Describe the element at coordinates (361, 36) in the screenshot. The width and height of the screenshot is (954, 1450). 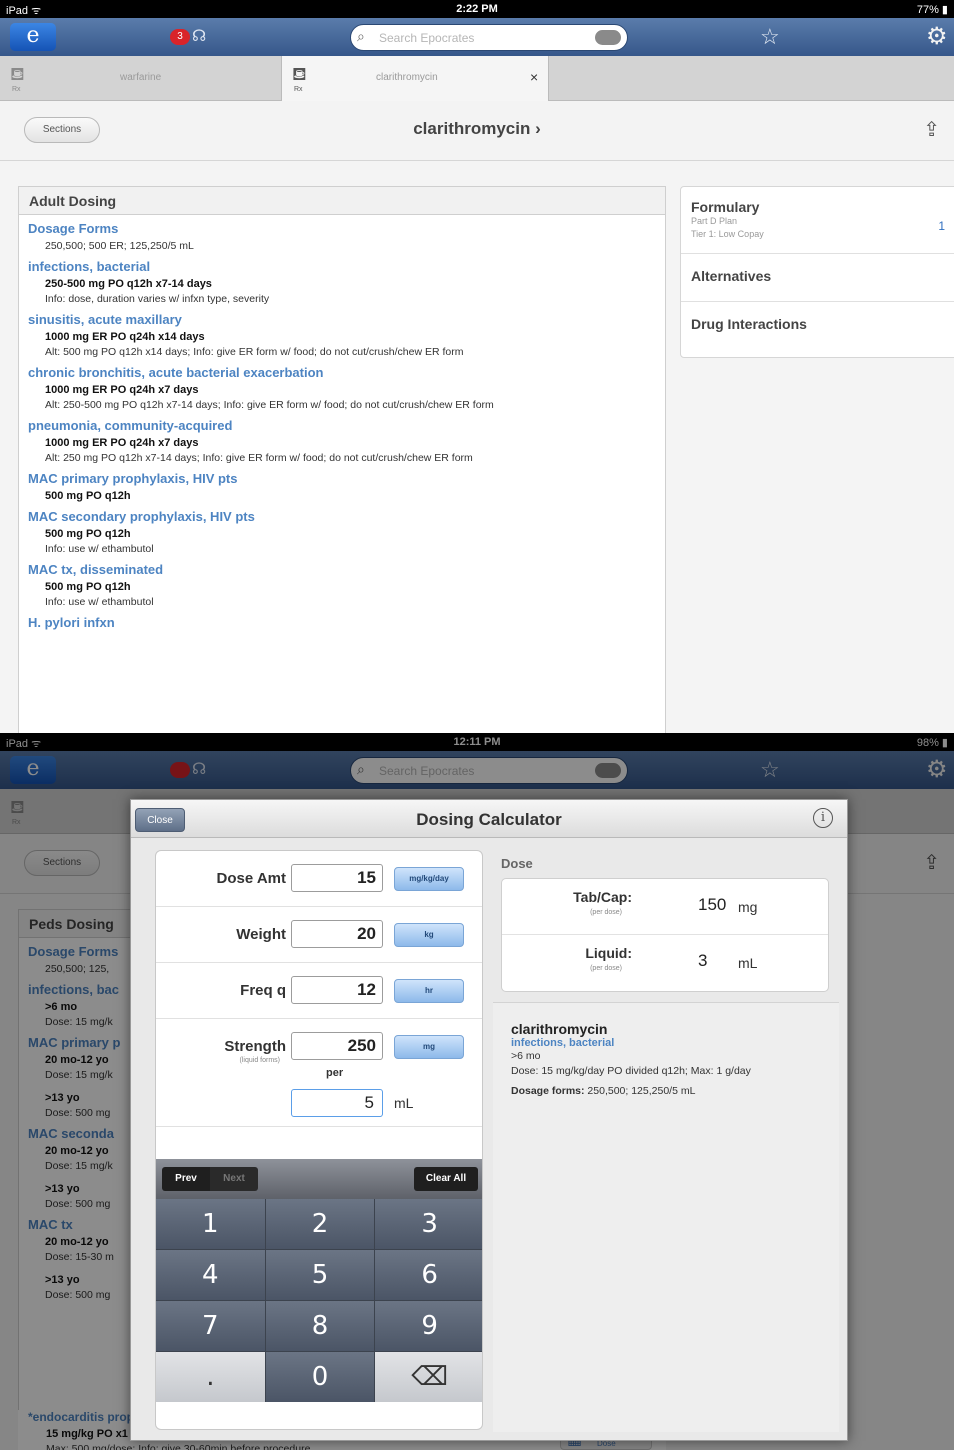
I see `search-icon: ⌕` at that location.